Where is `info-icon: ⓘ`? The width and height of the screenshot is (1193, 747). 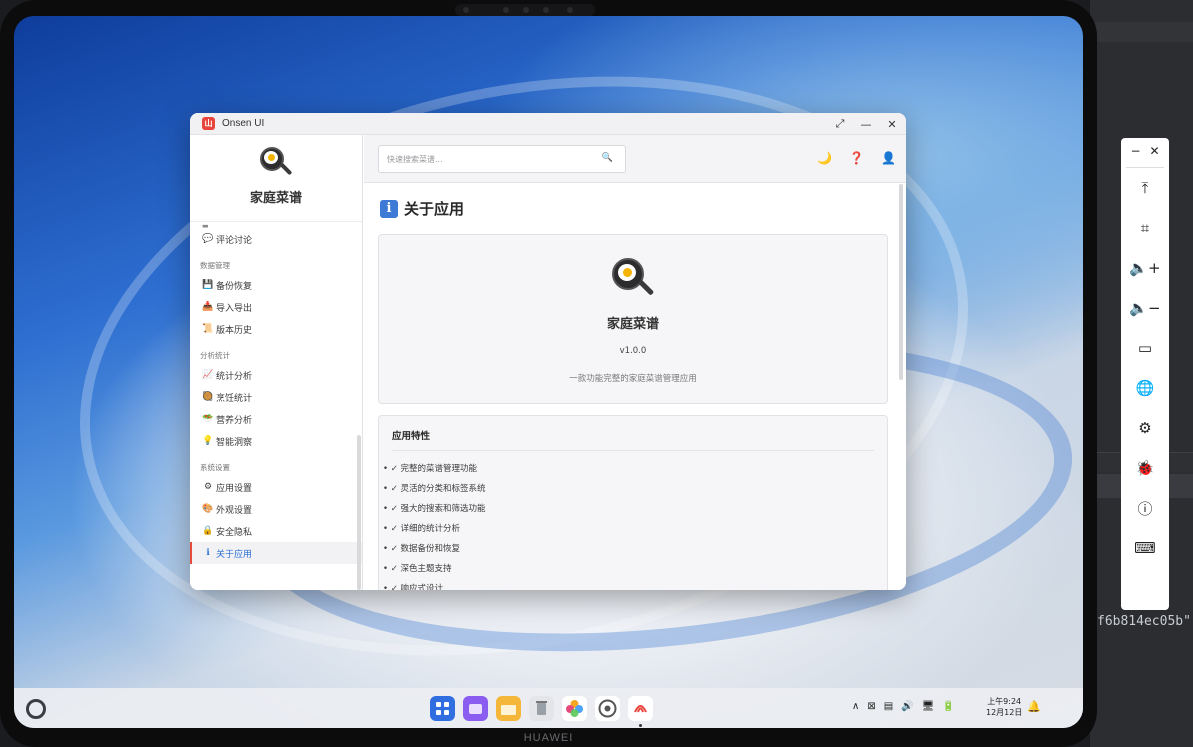
info-icon: ⓘ is located at coordinates (1145, 508).